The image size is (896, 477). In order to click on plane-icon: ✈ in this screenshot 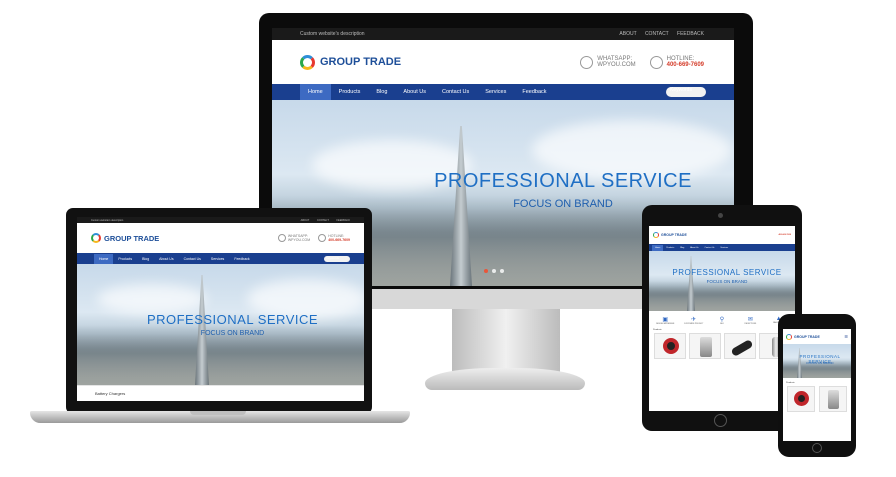, I will do `click(694, 320)`.